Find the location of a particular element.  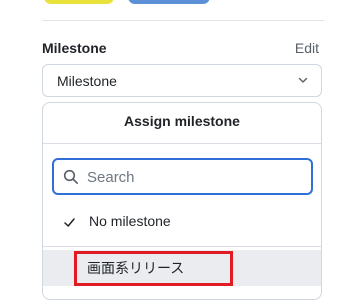

search-icon is located at coordinates (70, 176).